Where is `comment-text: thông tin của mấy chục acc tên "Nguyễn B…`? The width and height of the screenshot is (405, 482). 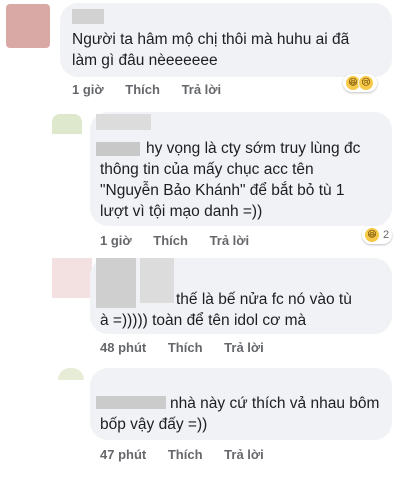 comment-text: thông tin của mấy chục acc tên "Nguyễn B… is located at coordinates (222, 190).